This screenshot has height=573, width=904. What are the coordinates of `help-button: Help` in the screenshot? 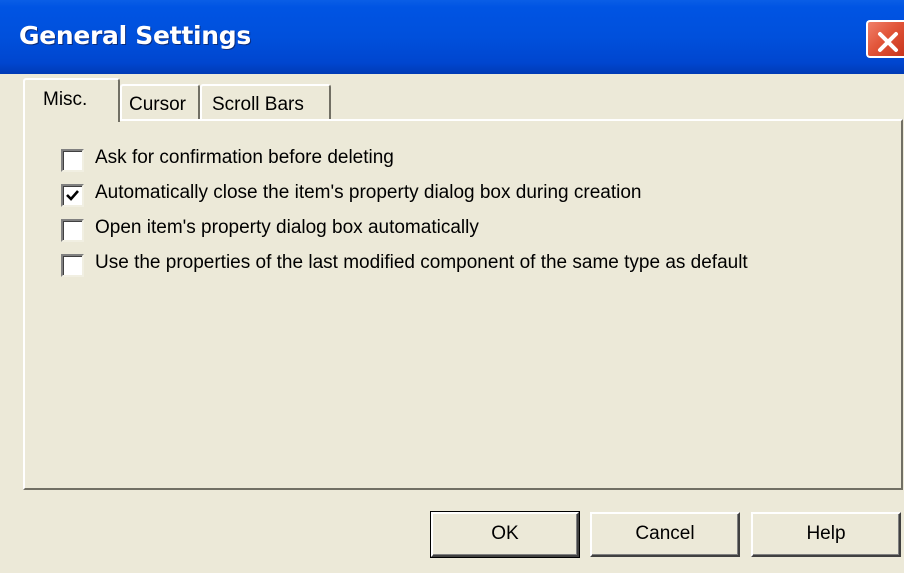 It's located at (826, 534).